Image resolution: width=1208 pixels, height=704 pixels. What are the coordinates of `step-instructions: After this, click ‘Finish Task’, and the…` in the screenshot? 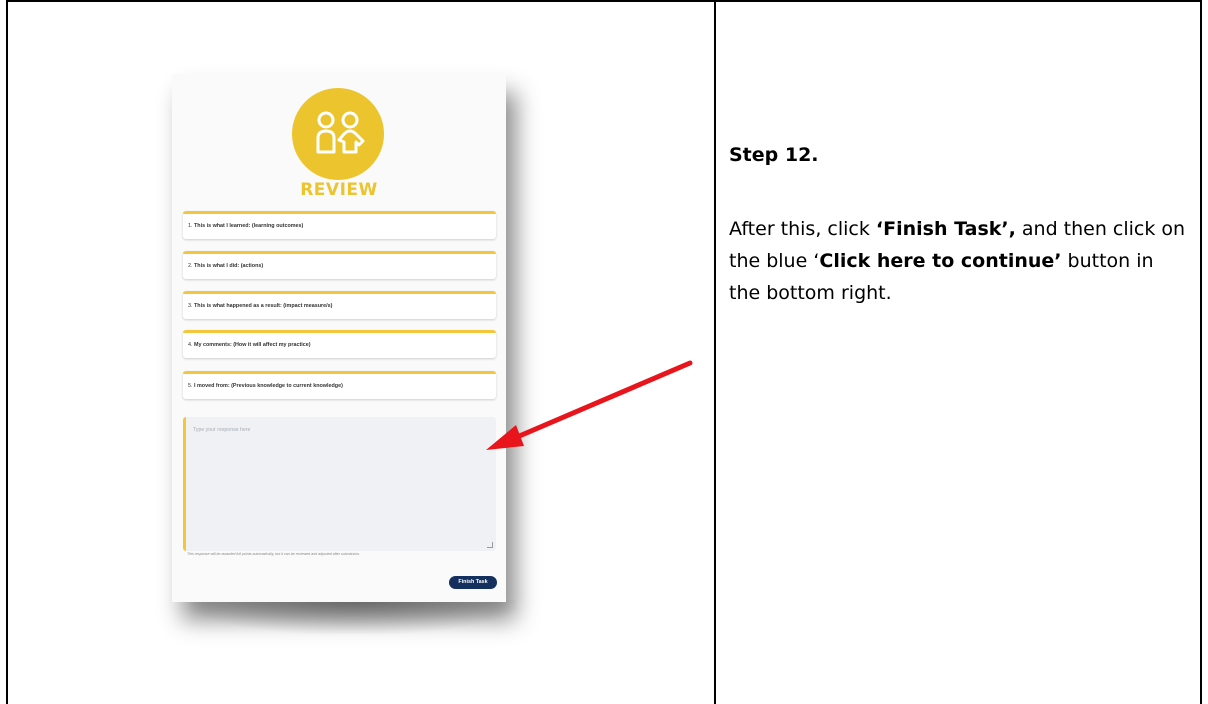 It's located at (957, 261).